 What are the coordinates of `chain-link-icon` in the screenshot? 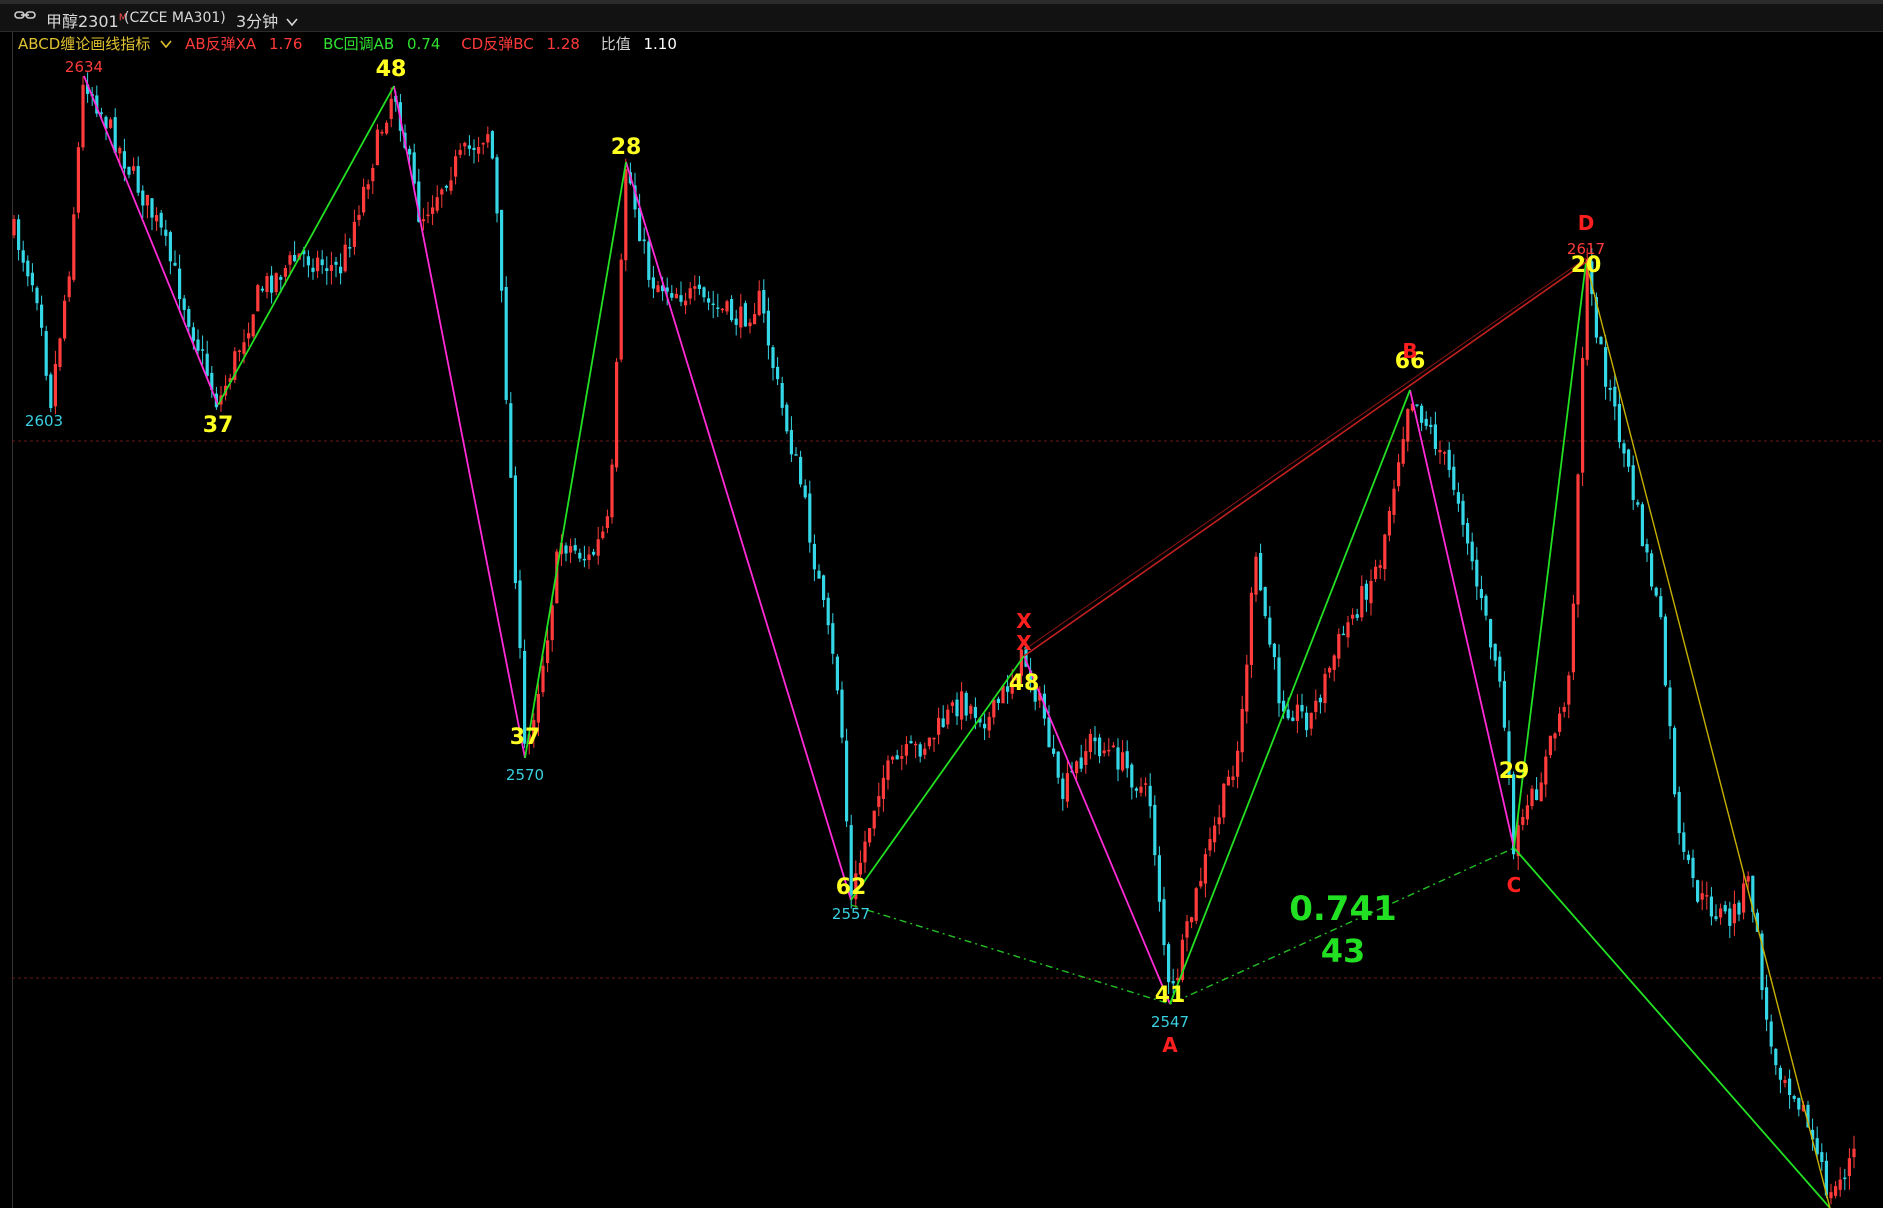 It's located at (25, 17).